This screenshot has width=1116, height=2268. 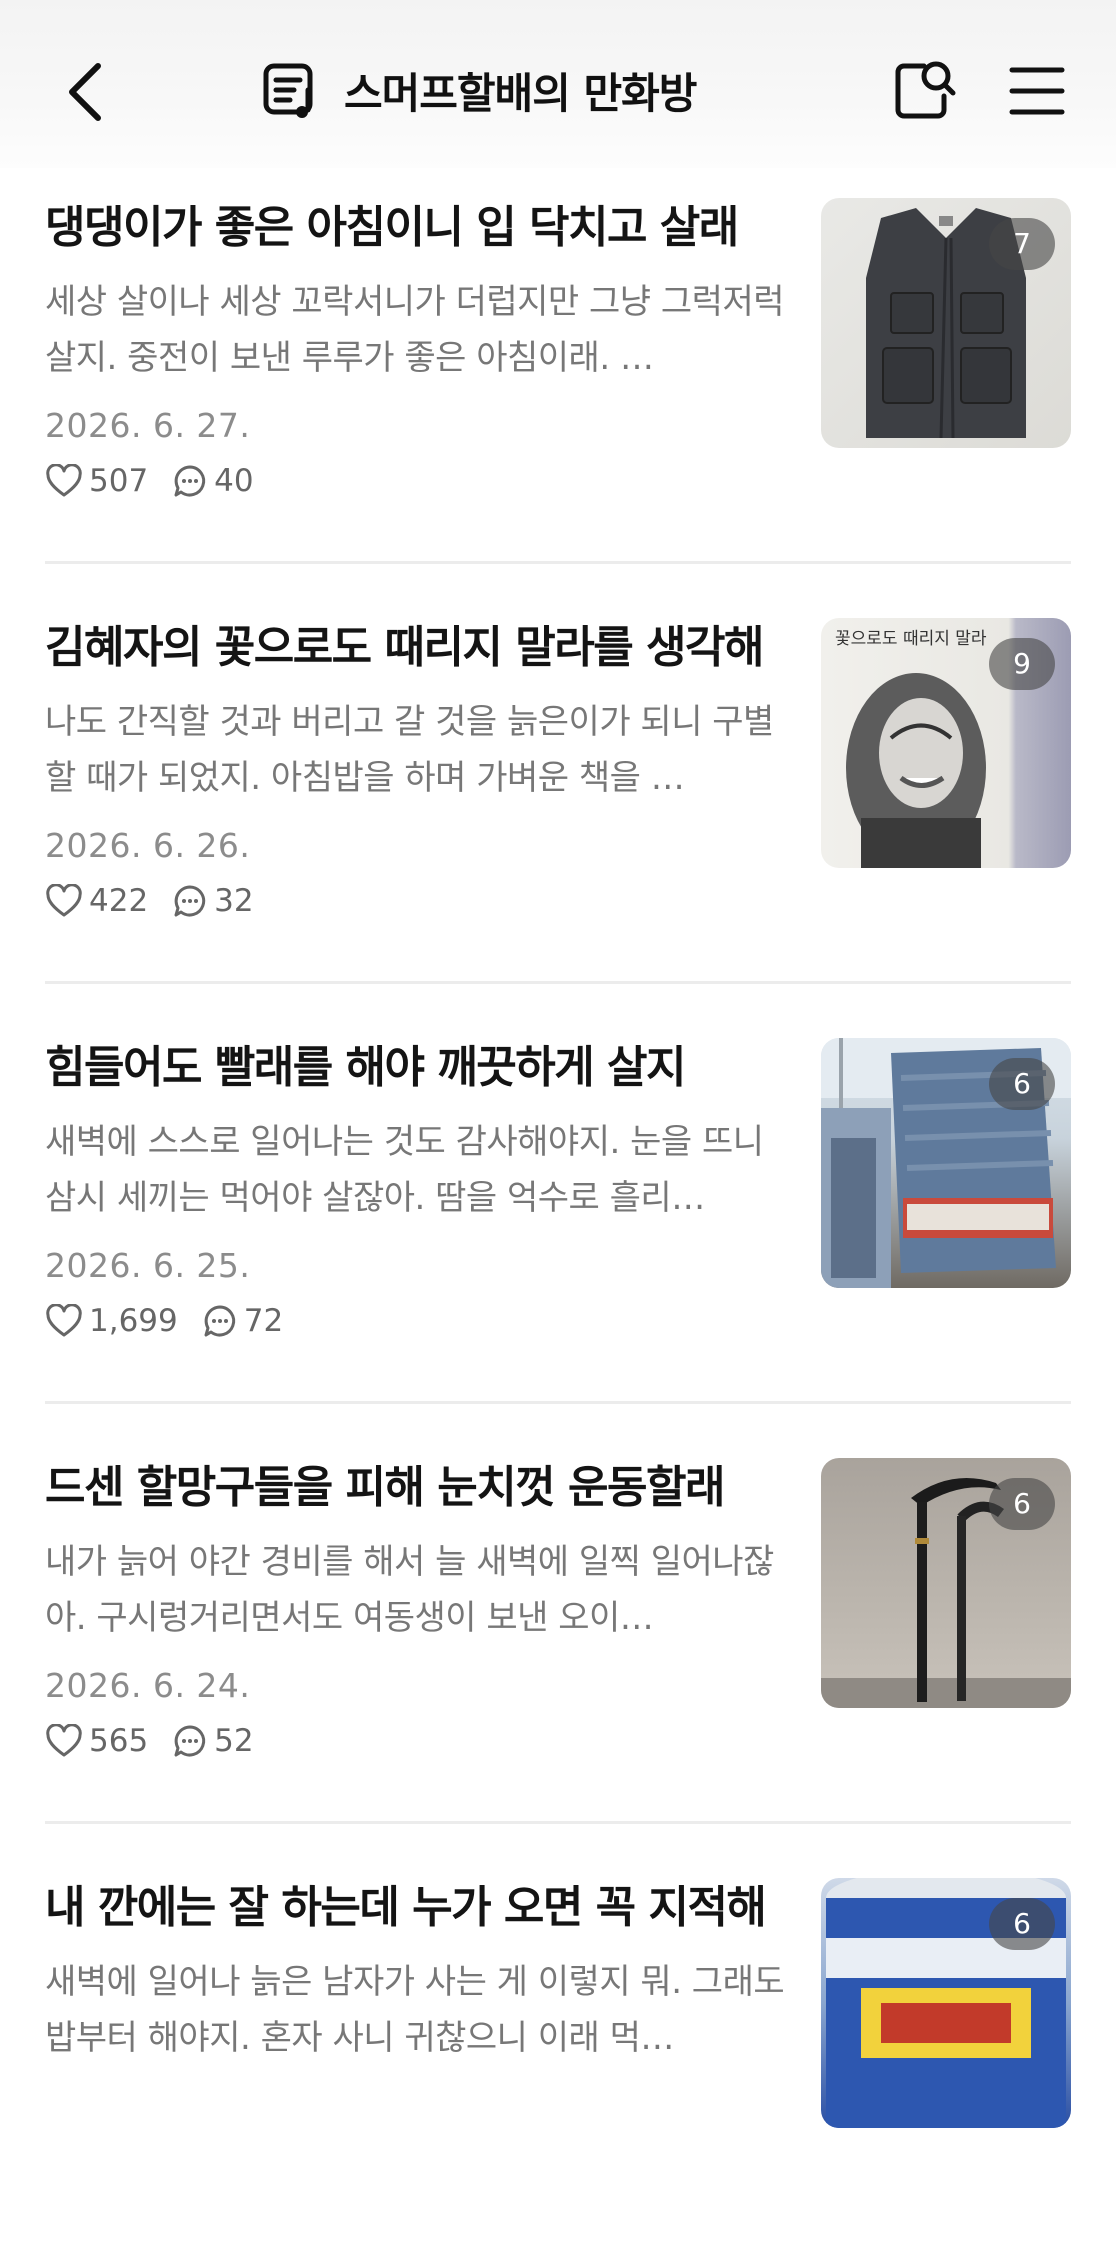 I want to click on comment-stat: 72, so click(x=242, y=1321).